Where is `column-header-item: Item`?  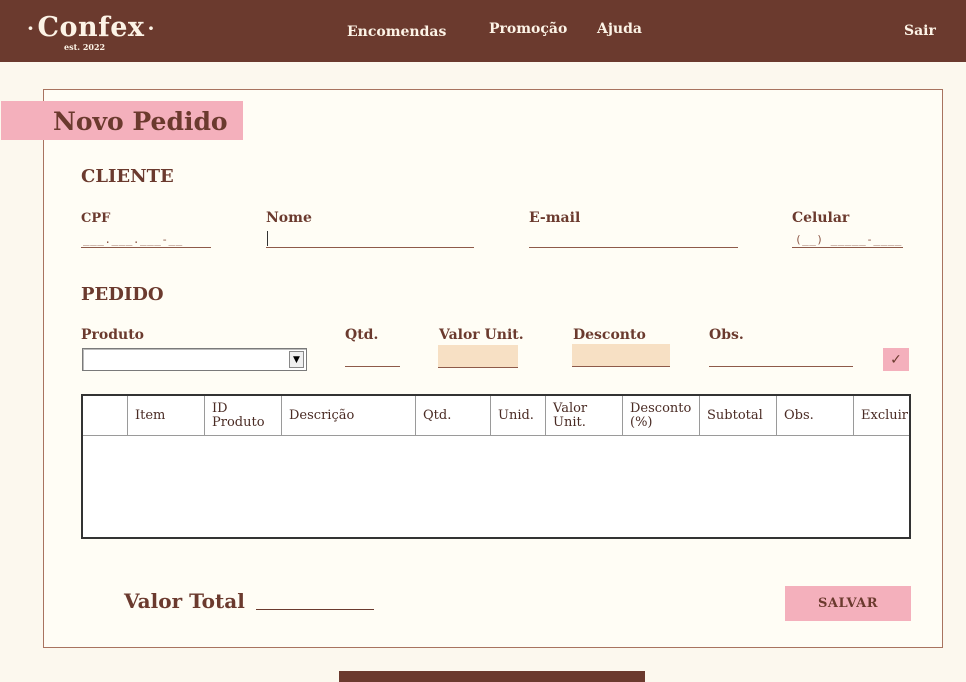 column-header-item: Item is located at coordinates (166, 416).